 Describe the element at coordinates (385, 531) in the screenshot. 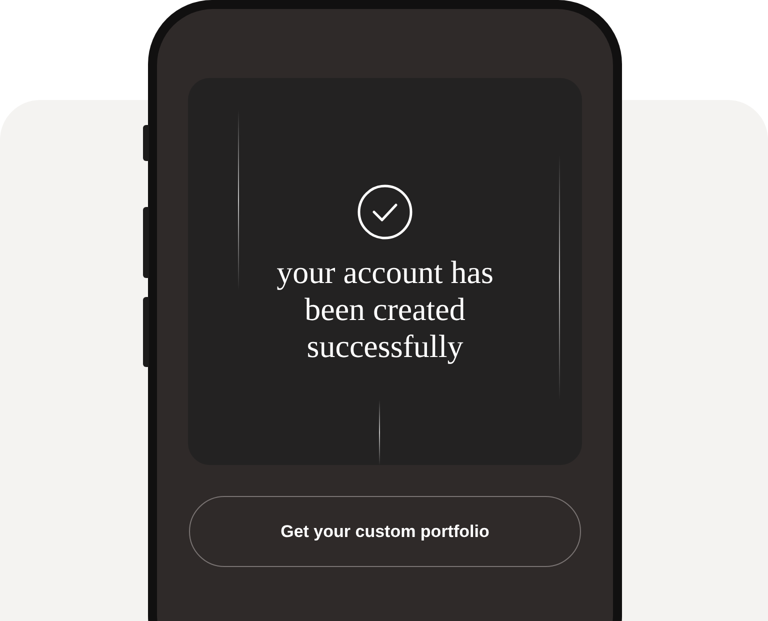

I see `portfolio-button: Get your custom portfolio` at that location.